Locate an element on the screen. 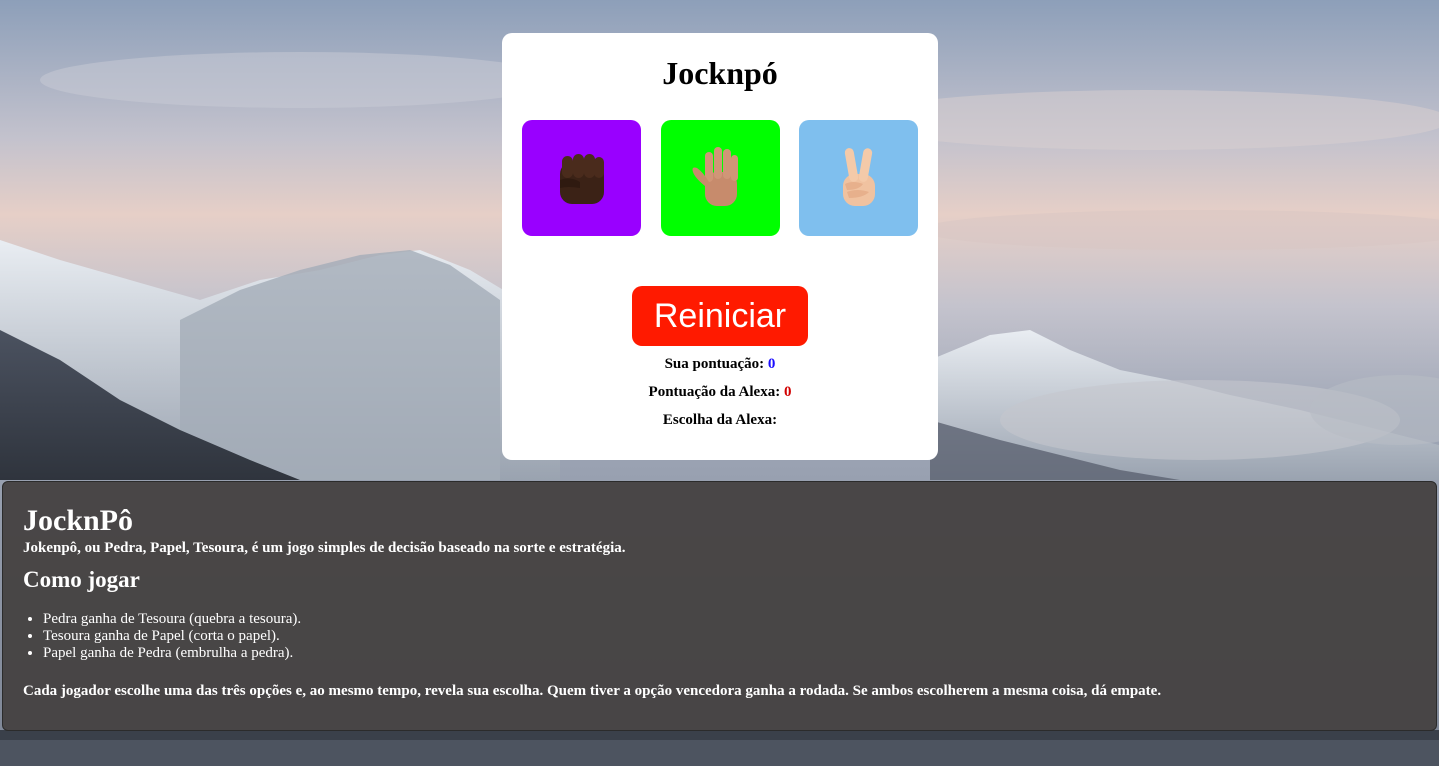 Image resolution: width=1439 pixels, height=766 pixels. user-score: Sua pontuação: 0 is located at coordinates (720, 364).